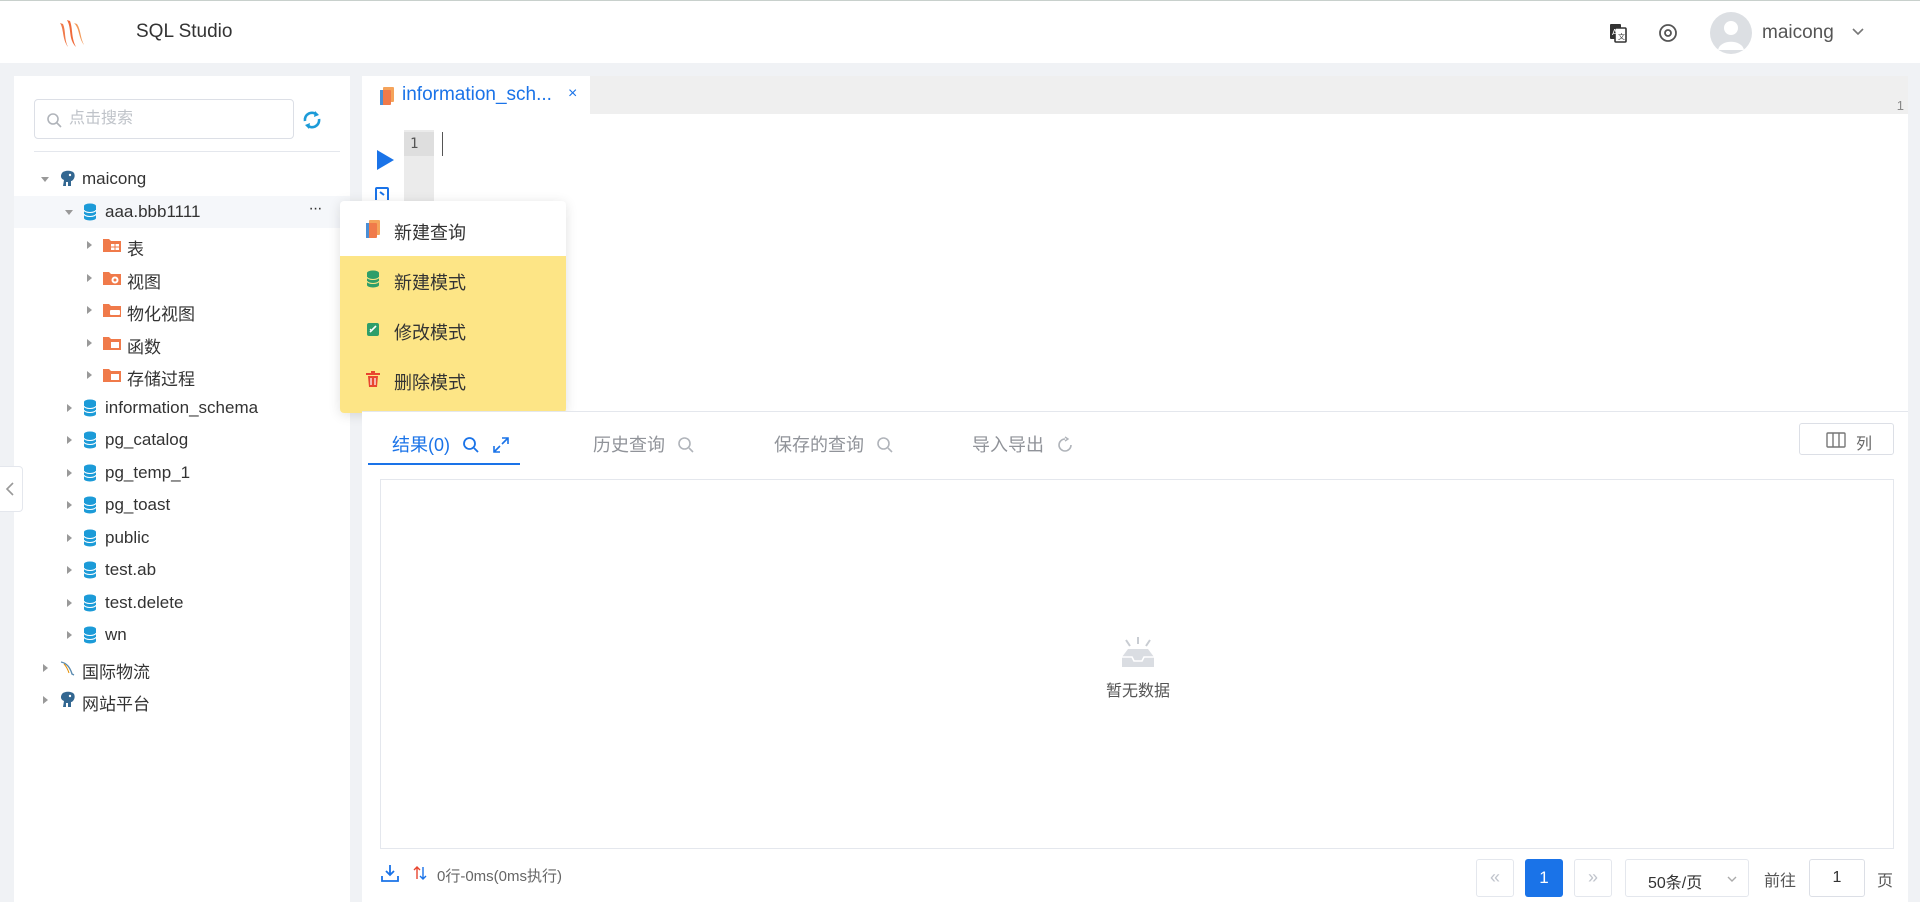 Image resolution: width=1920 pixels, height=902 pixels. I want to click on tree-node-label: test.ab, so click(131, 569).